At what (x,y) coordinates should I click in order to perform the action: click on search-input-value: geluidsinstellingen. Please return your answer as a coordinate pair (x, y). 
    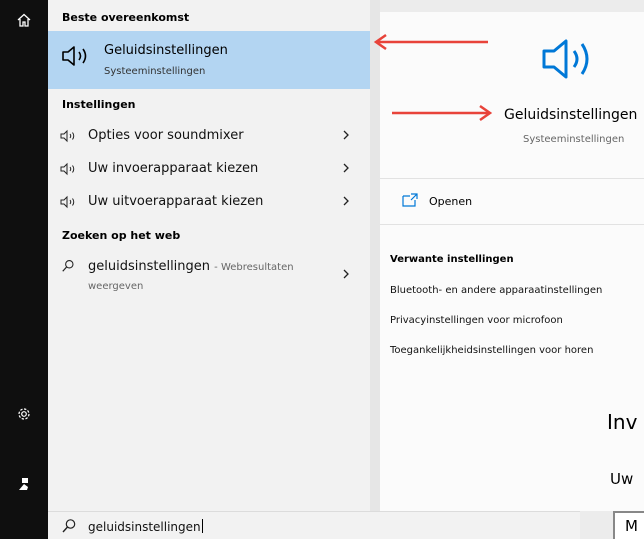
    Looking at the image, I should click on (144, 527).